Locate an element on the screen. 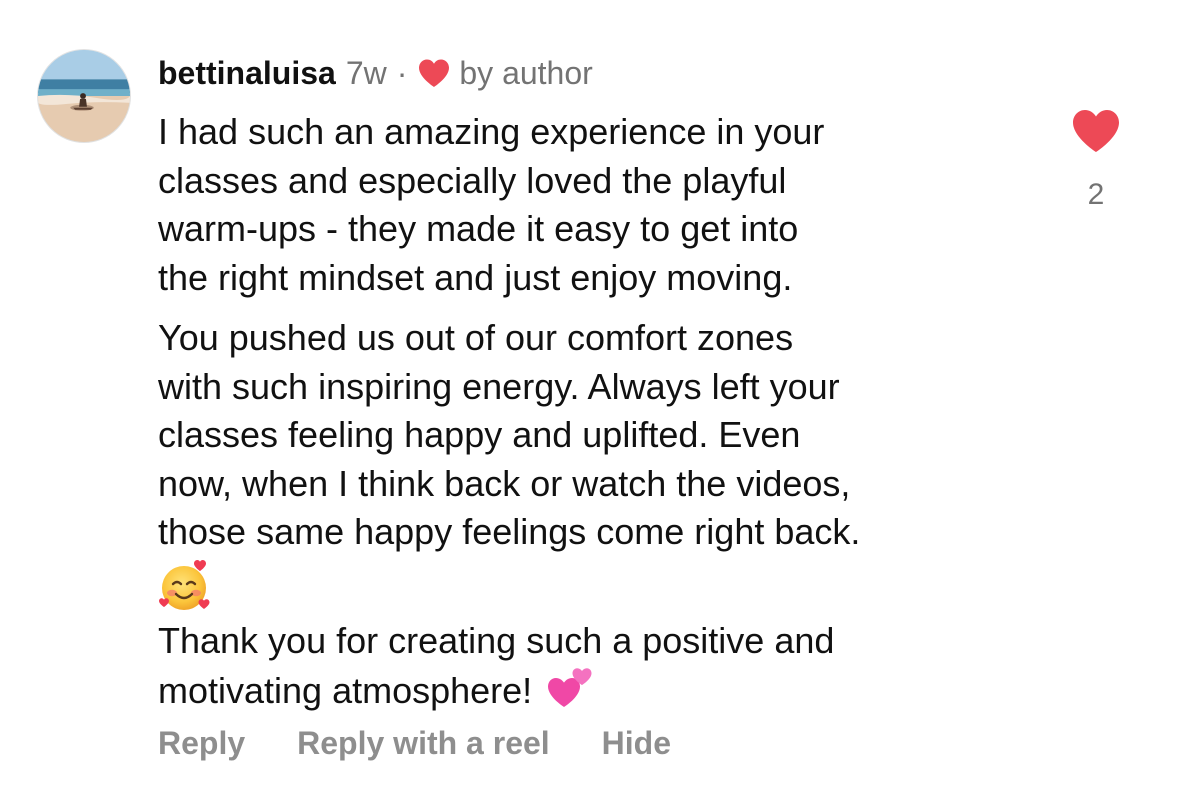 Image resolution: width=1179 pixels, height=793 pixels. reply-with-reel-button: Reply with a reel is located at coordinates (423, 743).